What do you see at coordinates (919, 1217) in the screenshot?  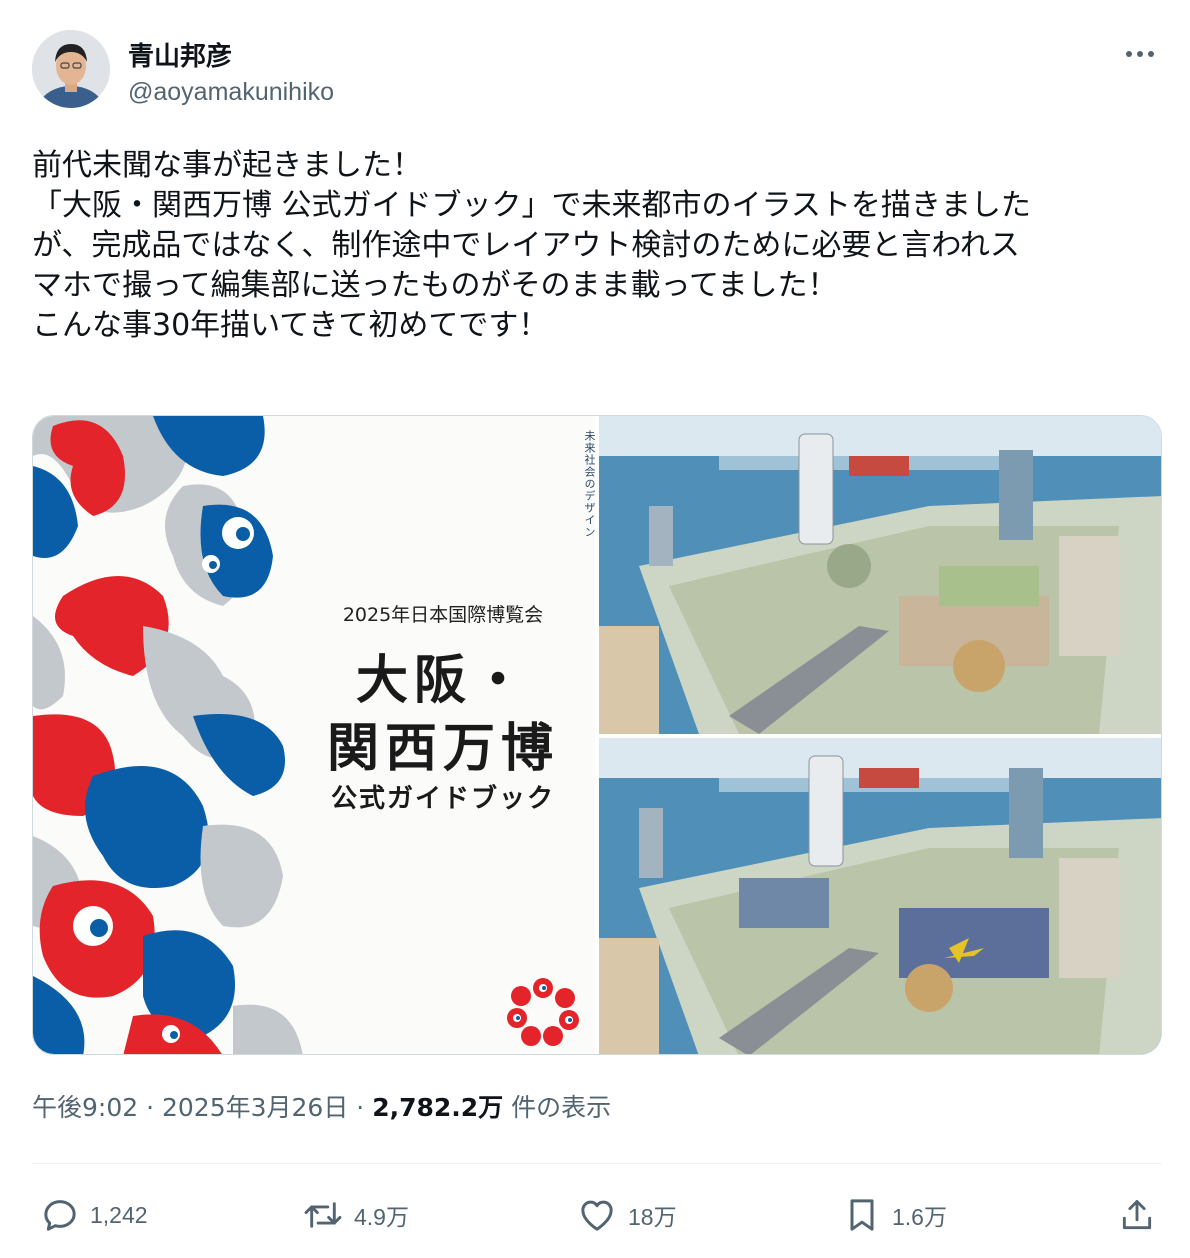 I see `bookmark-count: 1.6万` at bounding box center [919, 1217].